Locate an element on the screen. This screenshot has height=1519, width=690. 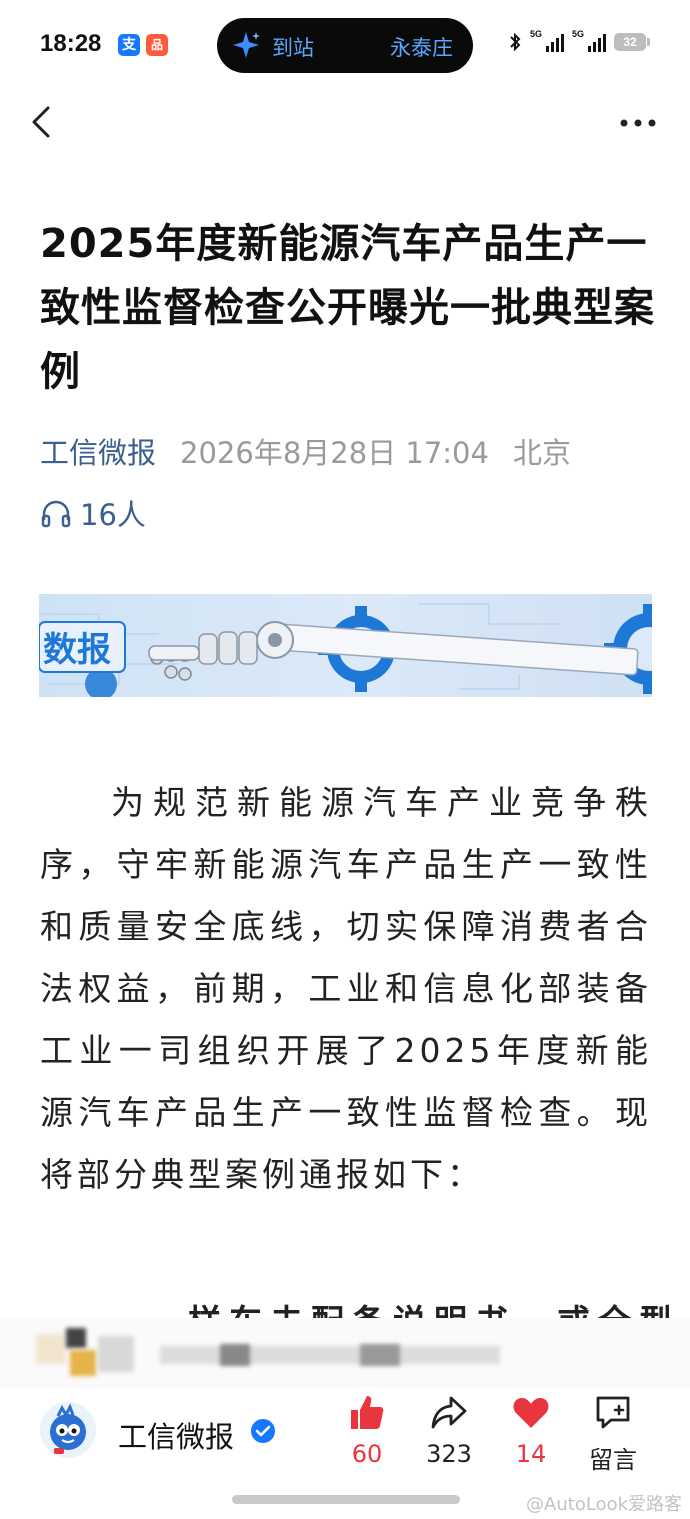
home-indicator is located at coordinates (346, 1499).